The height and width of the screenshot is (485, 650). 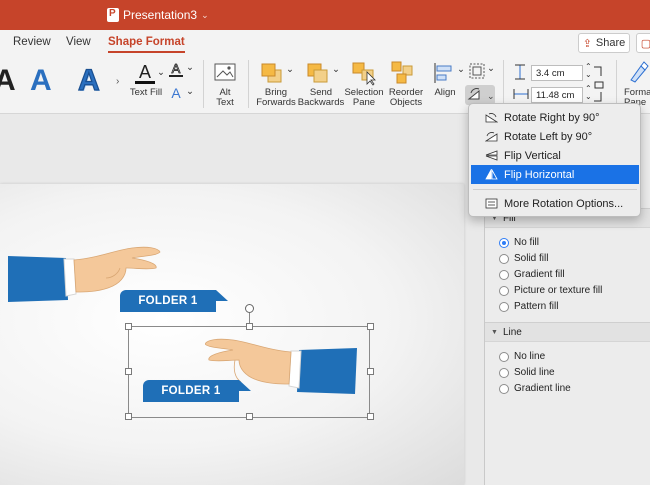 I want to click on share-label: Share, so click(x=610, y=43).